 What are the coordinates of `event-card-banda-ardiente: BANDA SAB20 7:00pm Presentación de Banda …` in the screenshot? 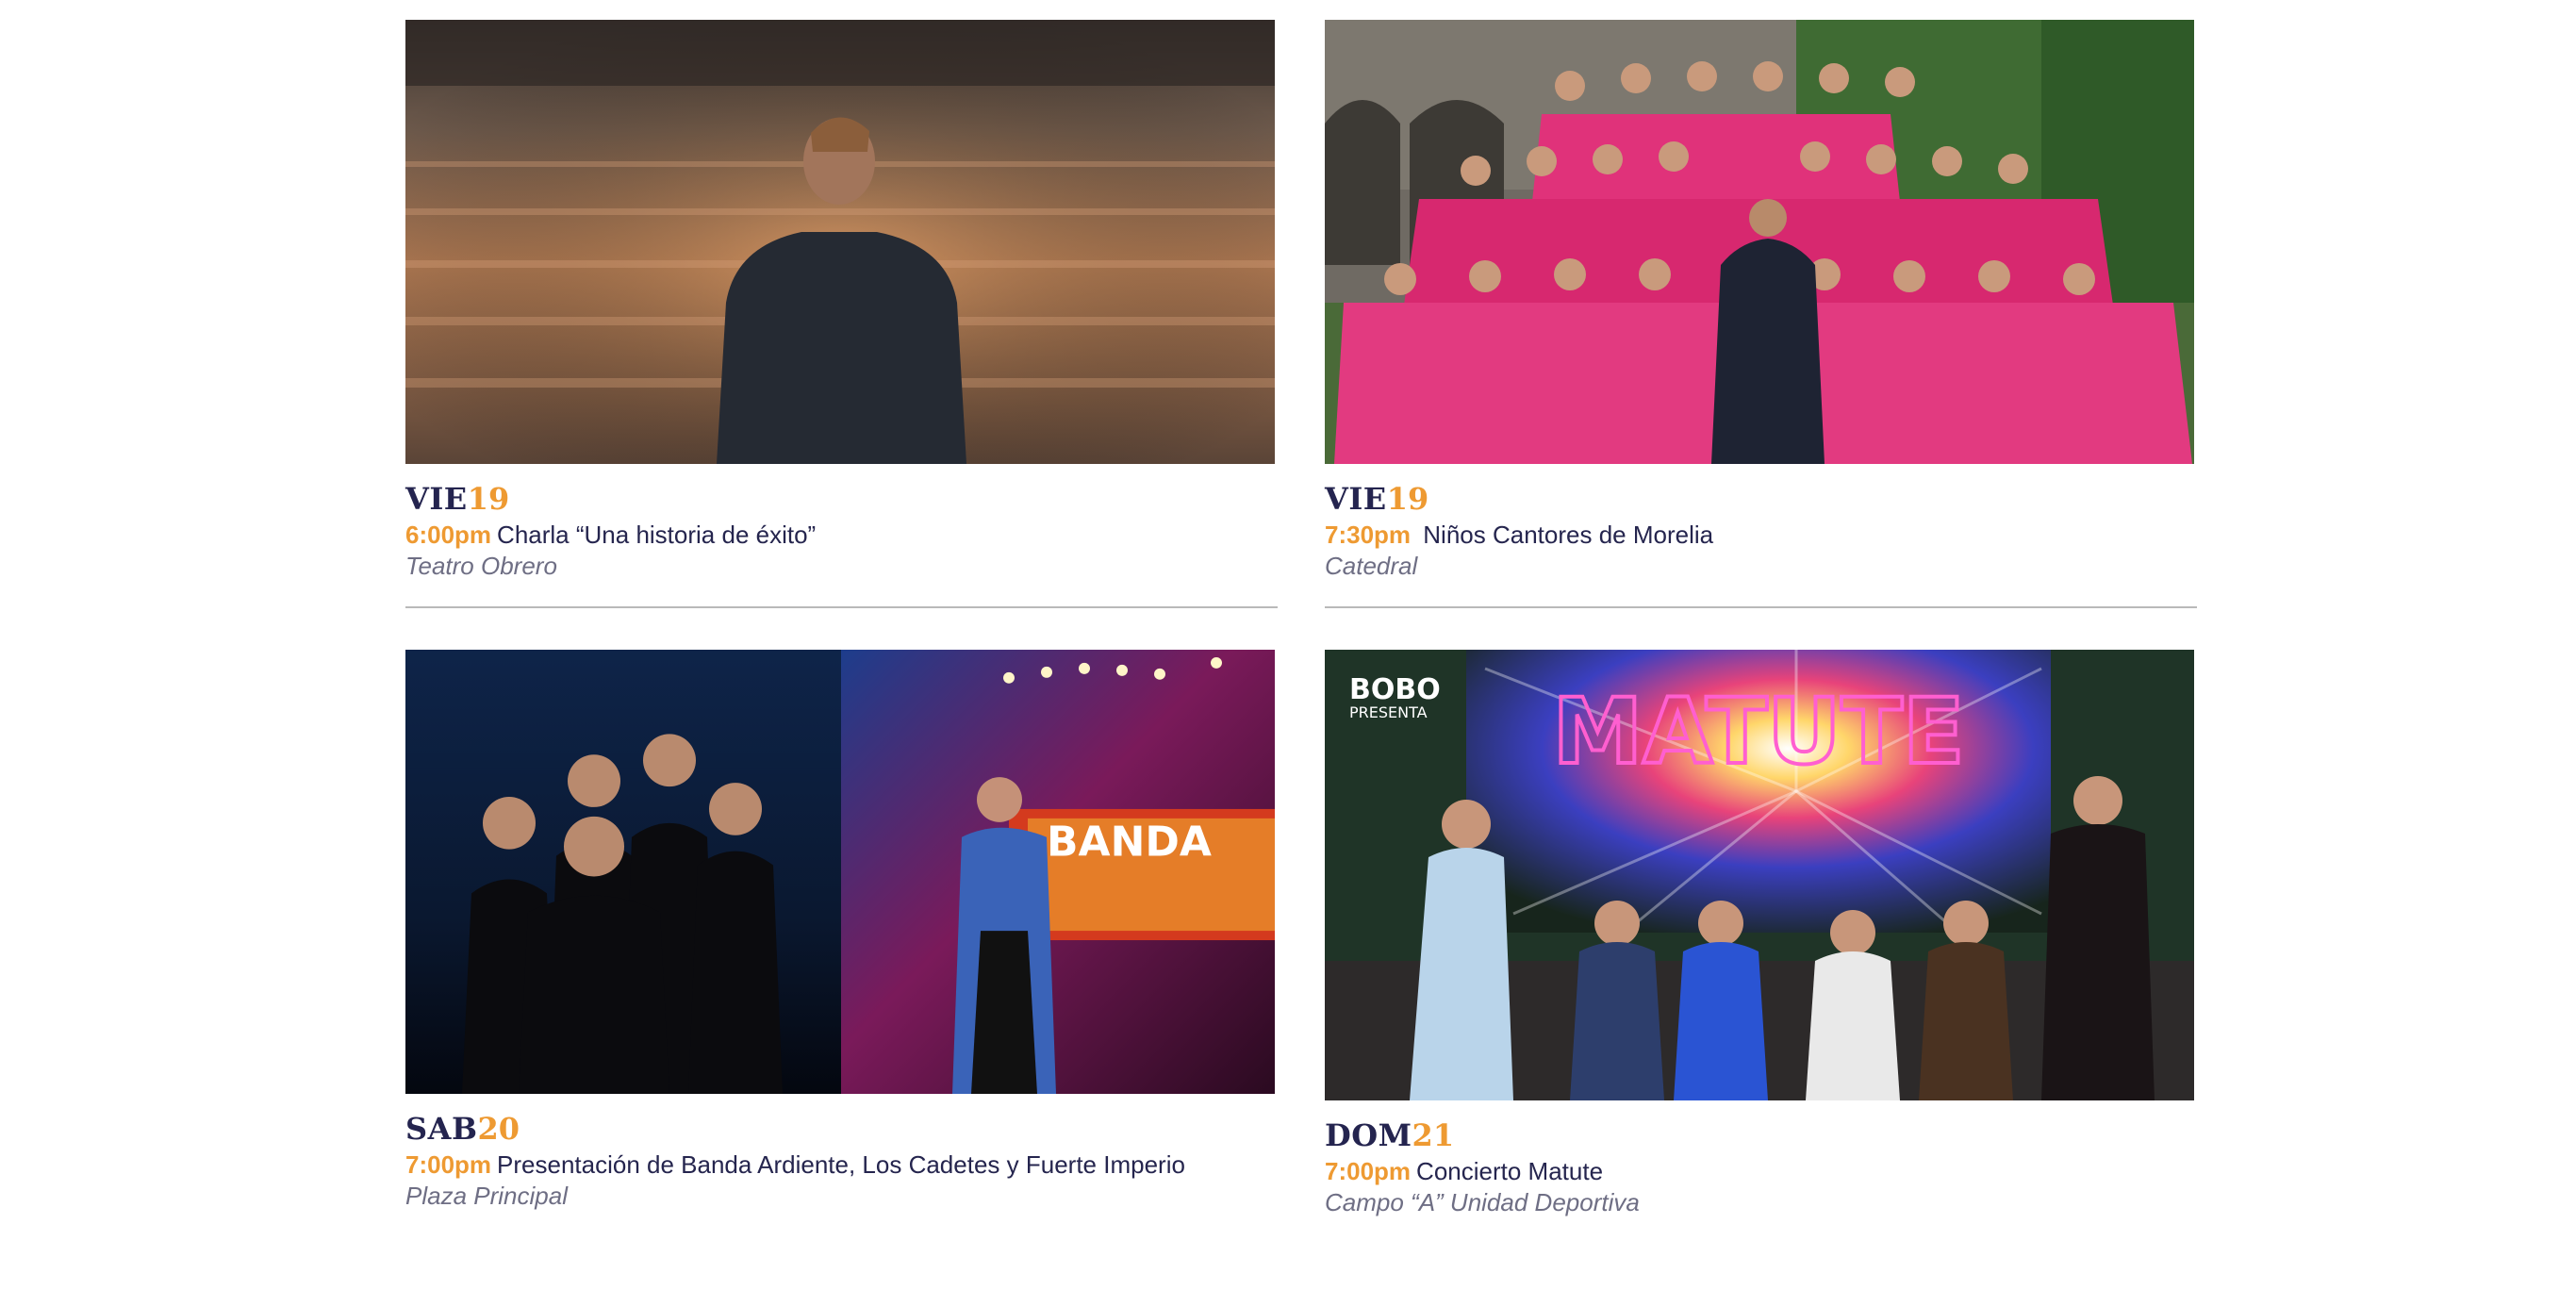 It's located at (843, 930).